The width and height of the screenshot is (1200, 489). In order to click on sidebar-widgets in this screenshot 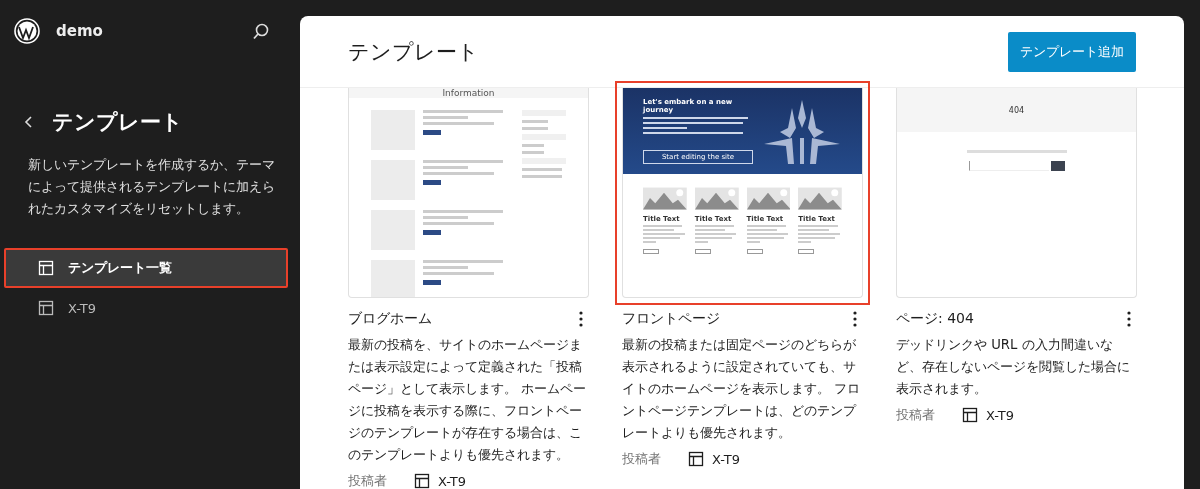, I will do `click(544, 144)`.